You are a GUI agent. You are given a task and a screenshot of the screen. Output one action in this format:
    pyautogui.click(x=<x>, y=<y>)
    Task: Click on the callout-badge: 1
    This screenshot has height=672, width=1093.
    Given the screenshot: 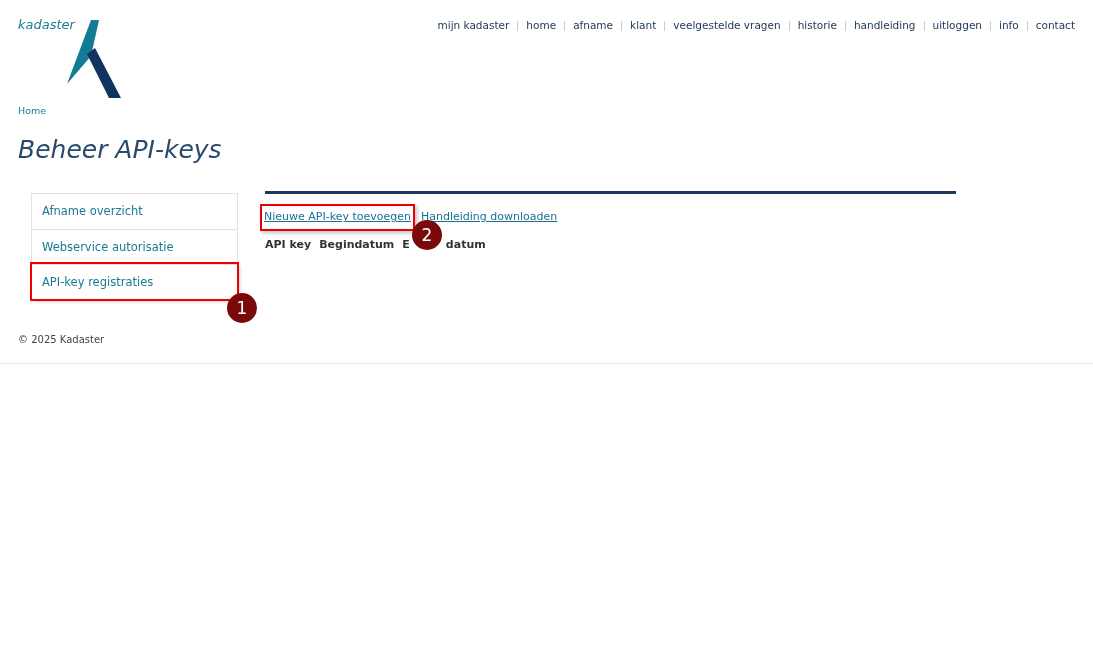 What is the action you would take?
    pyautogui.click(x=242, y=308)
    